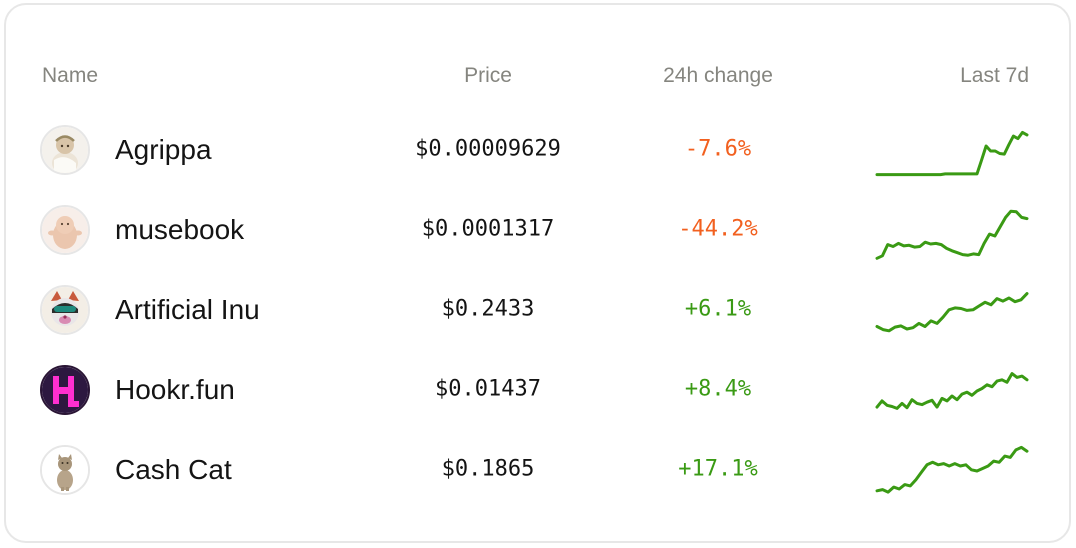 This screenshot has height=548, width=1076. What do you see at coordinates (718, 389) in the screenshot?
I see `coin-24h-change: +8.4%` at bounding box center [718, 389].